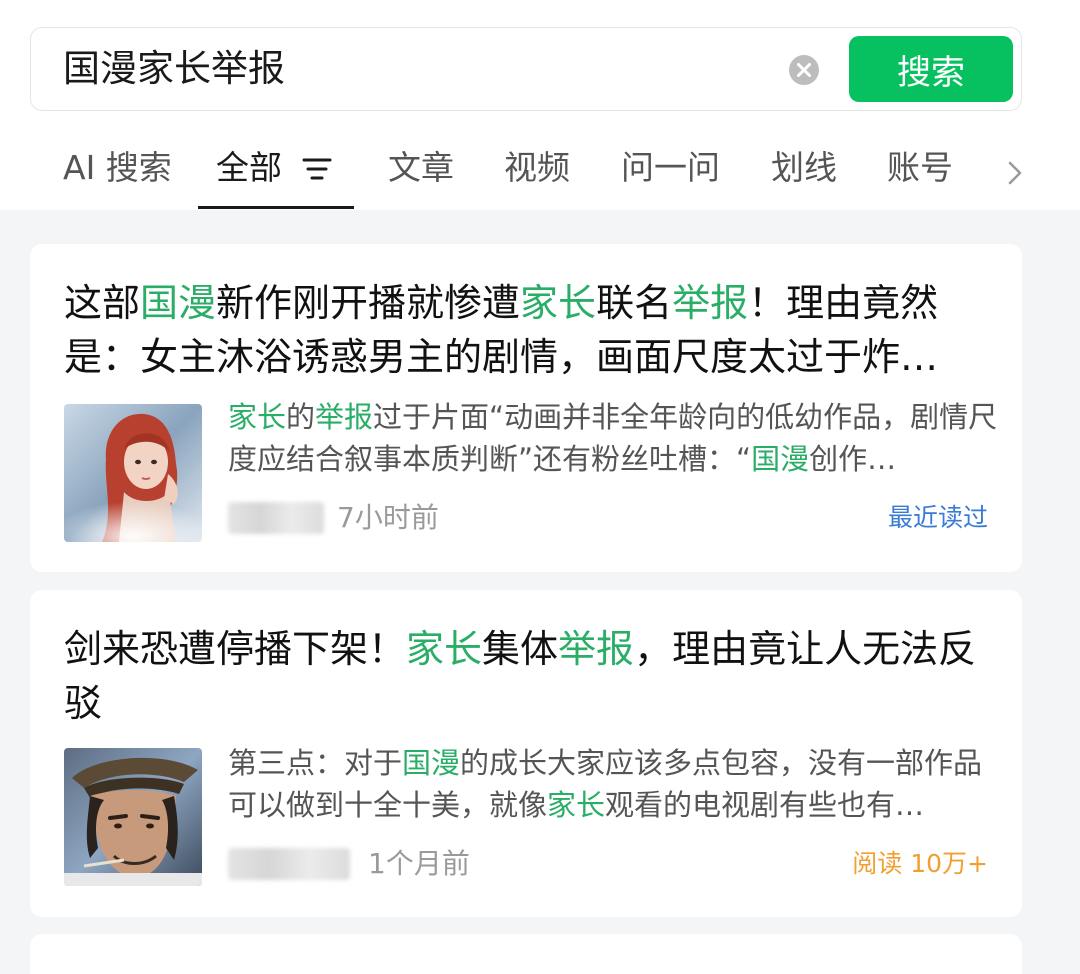 The width and height of the screenshot is (1080, 974). Describe the element at coordinates (526, 954) in the screenshot. I see `result-card-partial` at that location.